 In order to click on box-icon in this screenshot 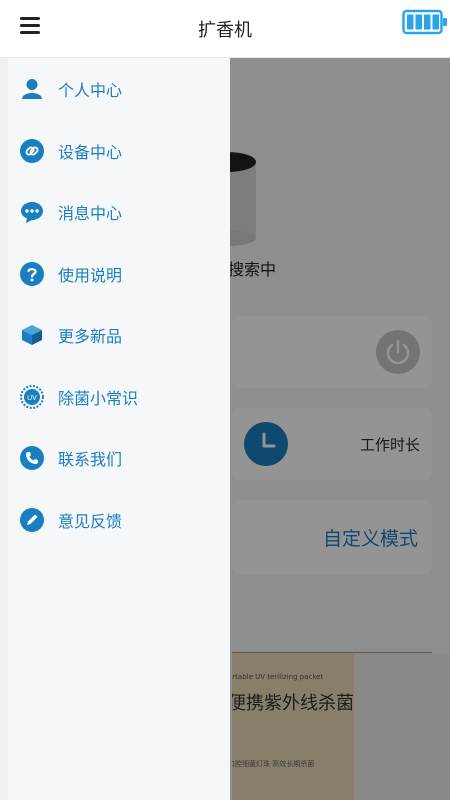, I will do `click(32, 335)`.